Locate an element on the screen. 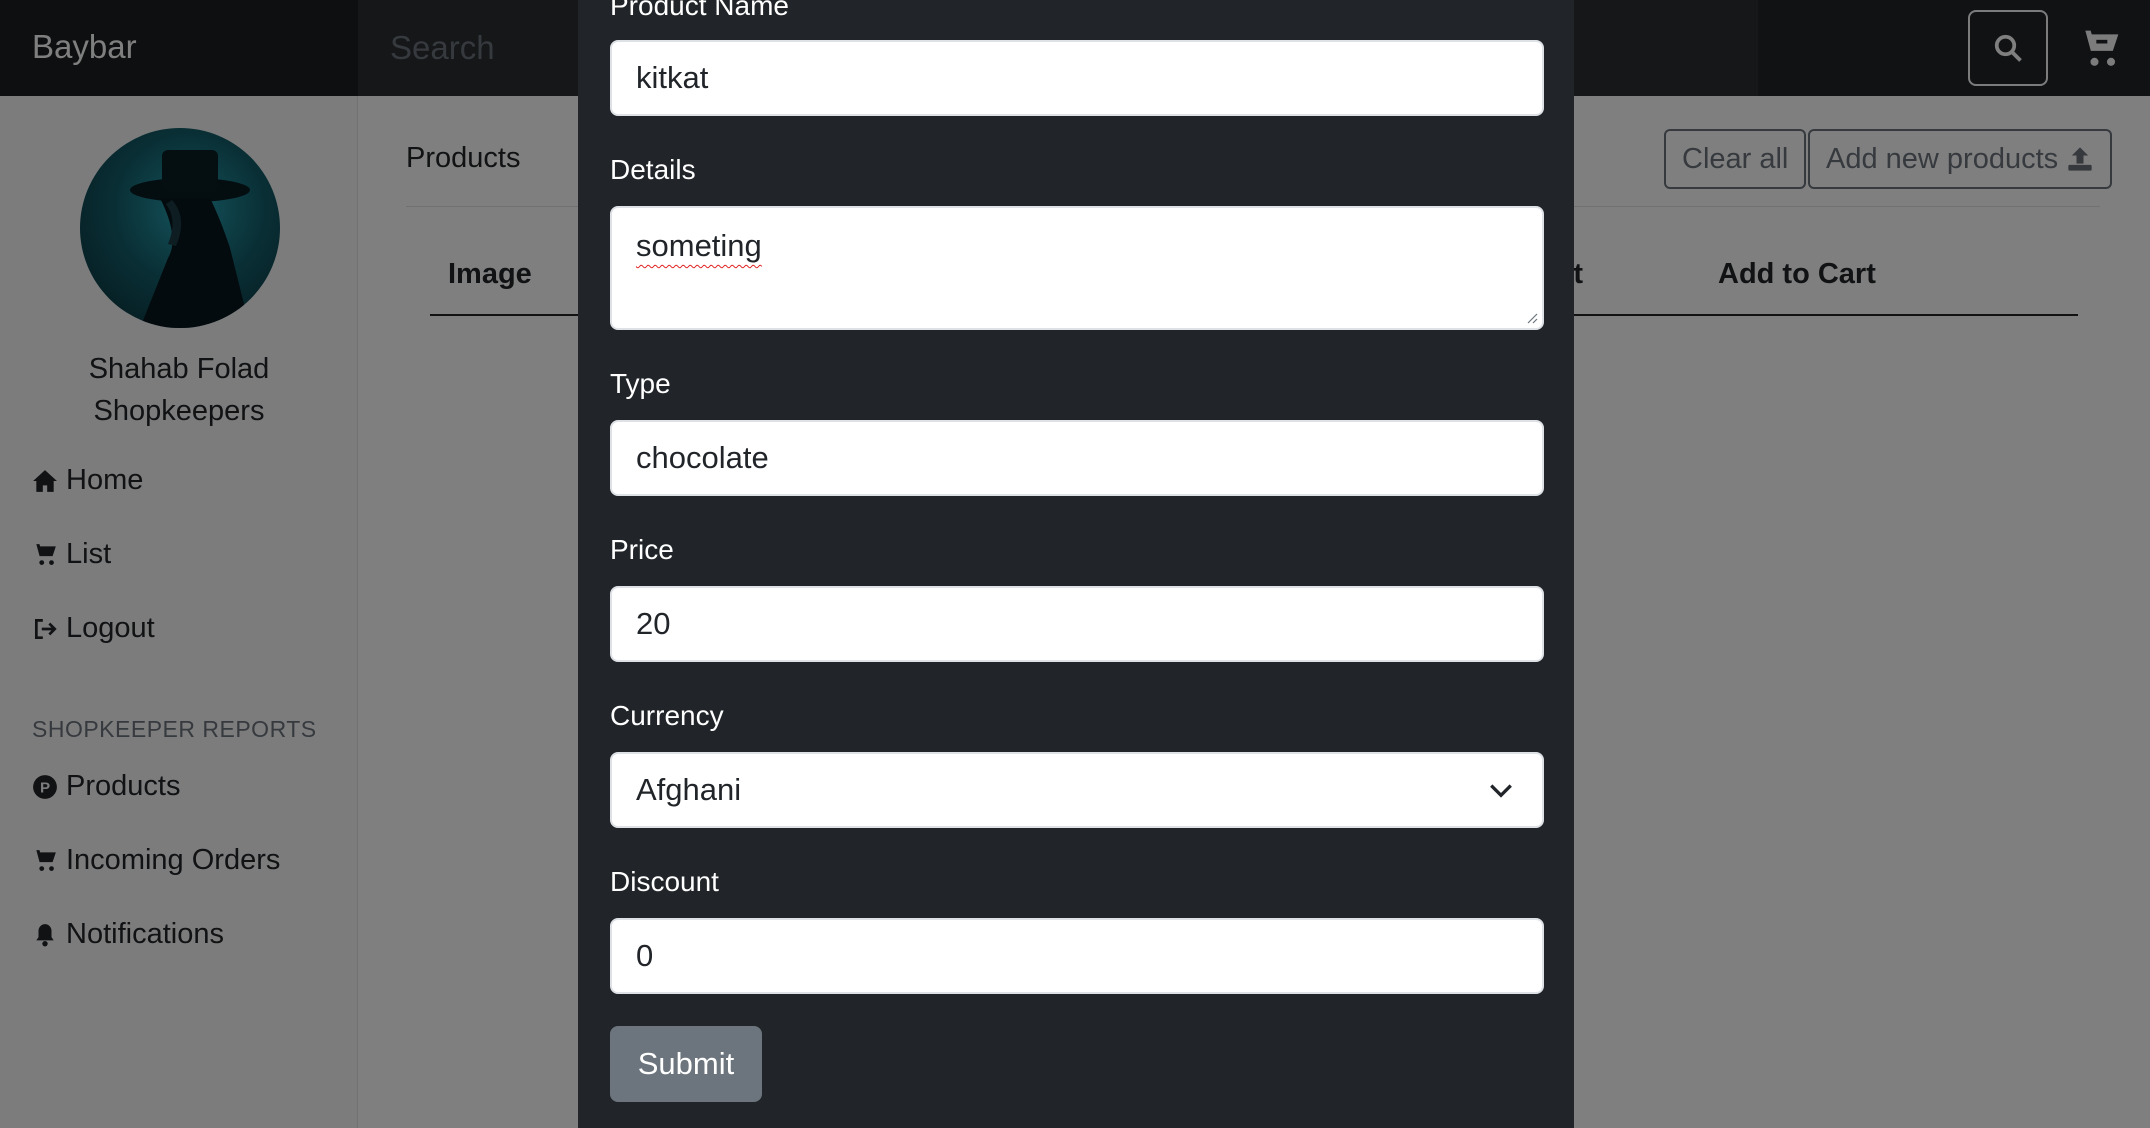 This screenshot has height=1128, width=2150. currency-value: Afghani is located at coordinates (689, 789).